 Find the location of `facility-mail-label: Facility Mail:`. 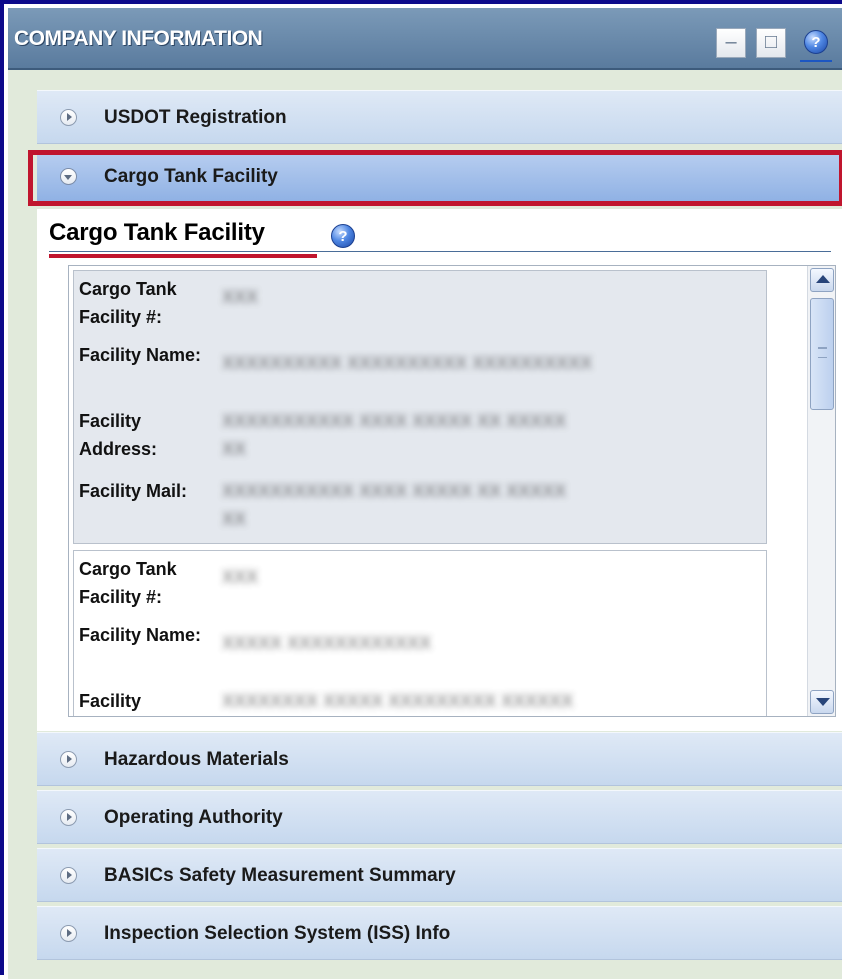

facility-mail-label: Facility Mail: is located at coordinates (133, 491).